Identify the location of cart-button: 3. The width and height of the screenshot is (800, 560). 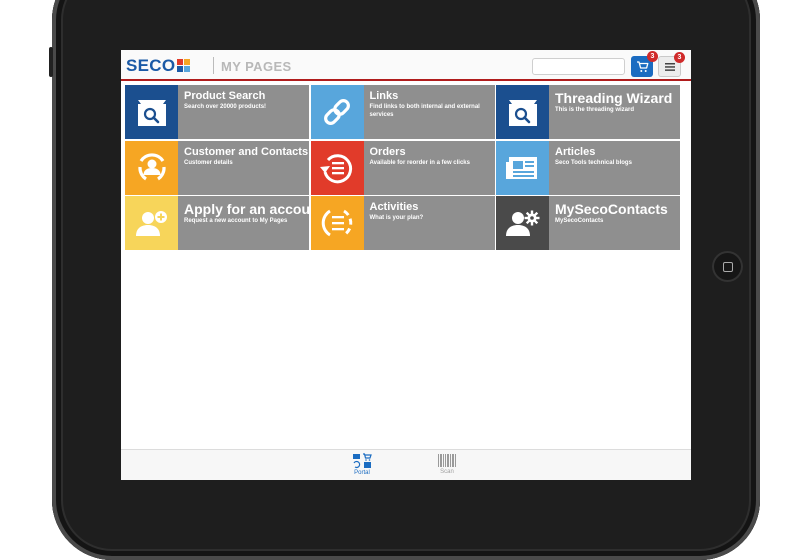
(644, 64).